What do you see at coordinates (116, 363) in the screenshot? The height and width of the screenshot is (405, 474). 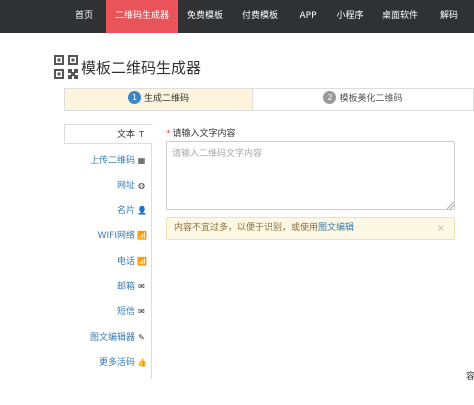 I see `sidebar-item-label: 更多活码` at bounding box center [116, 363].